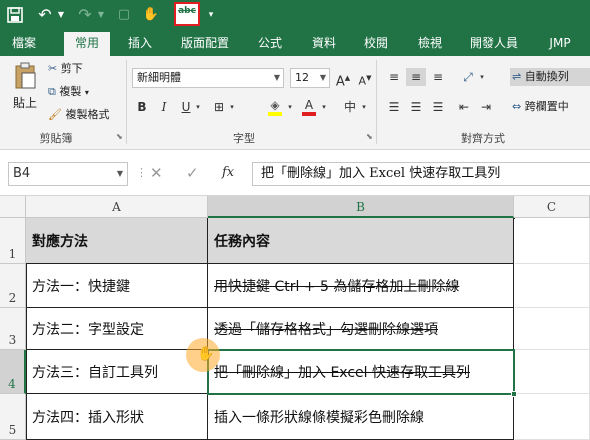  I want to click on table-cell-b2: 用快捷鍵 Ctrl + 5 為儲存格加上刪除線, so click(361, 286).